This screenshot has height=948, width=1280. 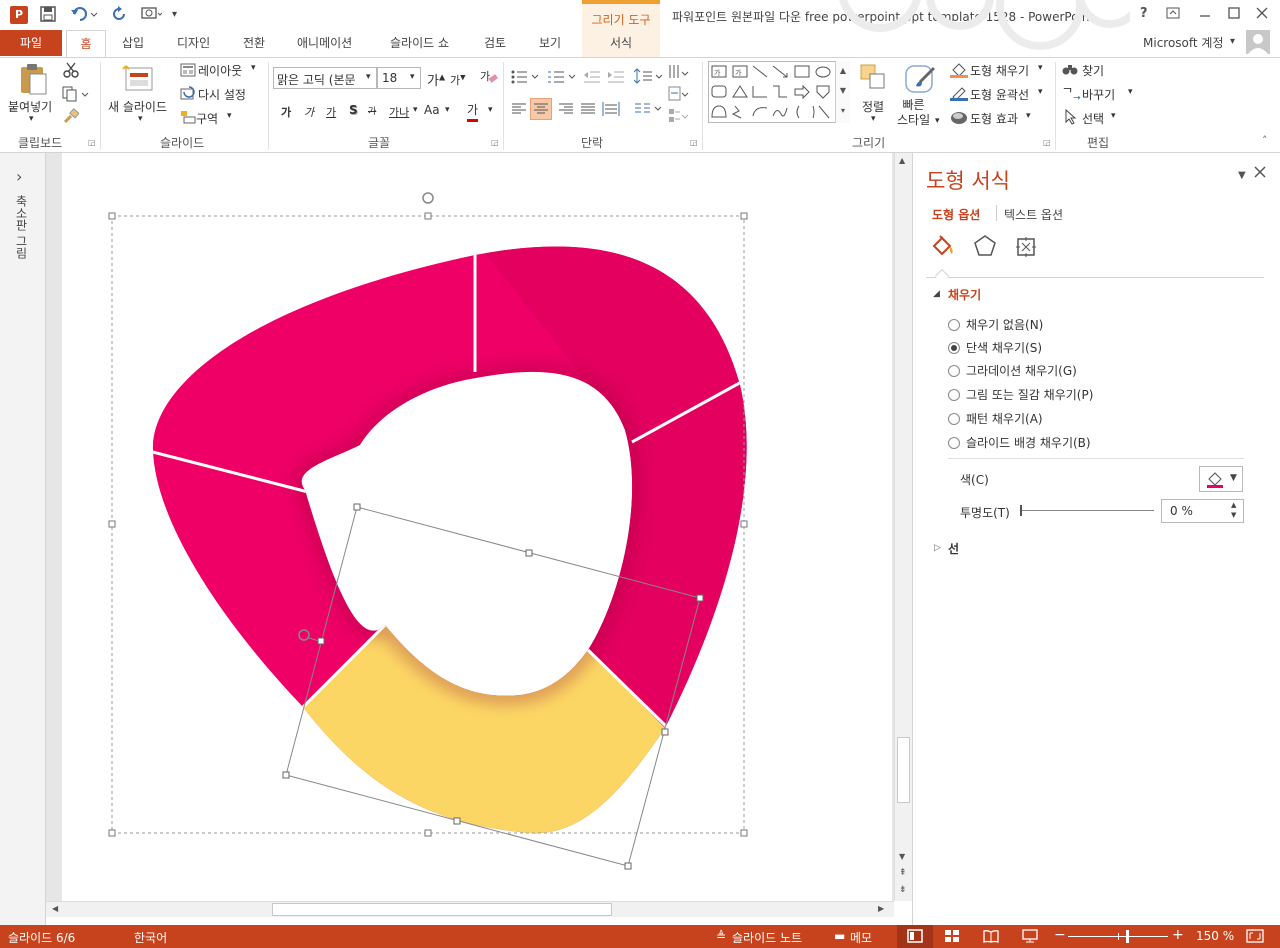 I want to click on select-dropdown-icon: ▾, so click(x=1113, y=116).